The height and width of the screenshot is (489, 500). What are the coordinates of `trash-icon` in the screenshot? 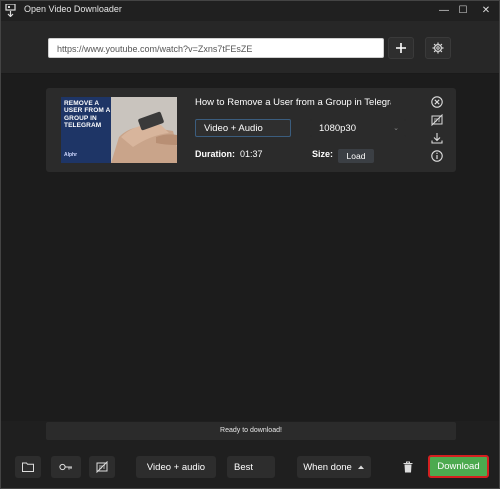 It's located at (408, 467).